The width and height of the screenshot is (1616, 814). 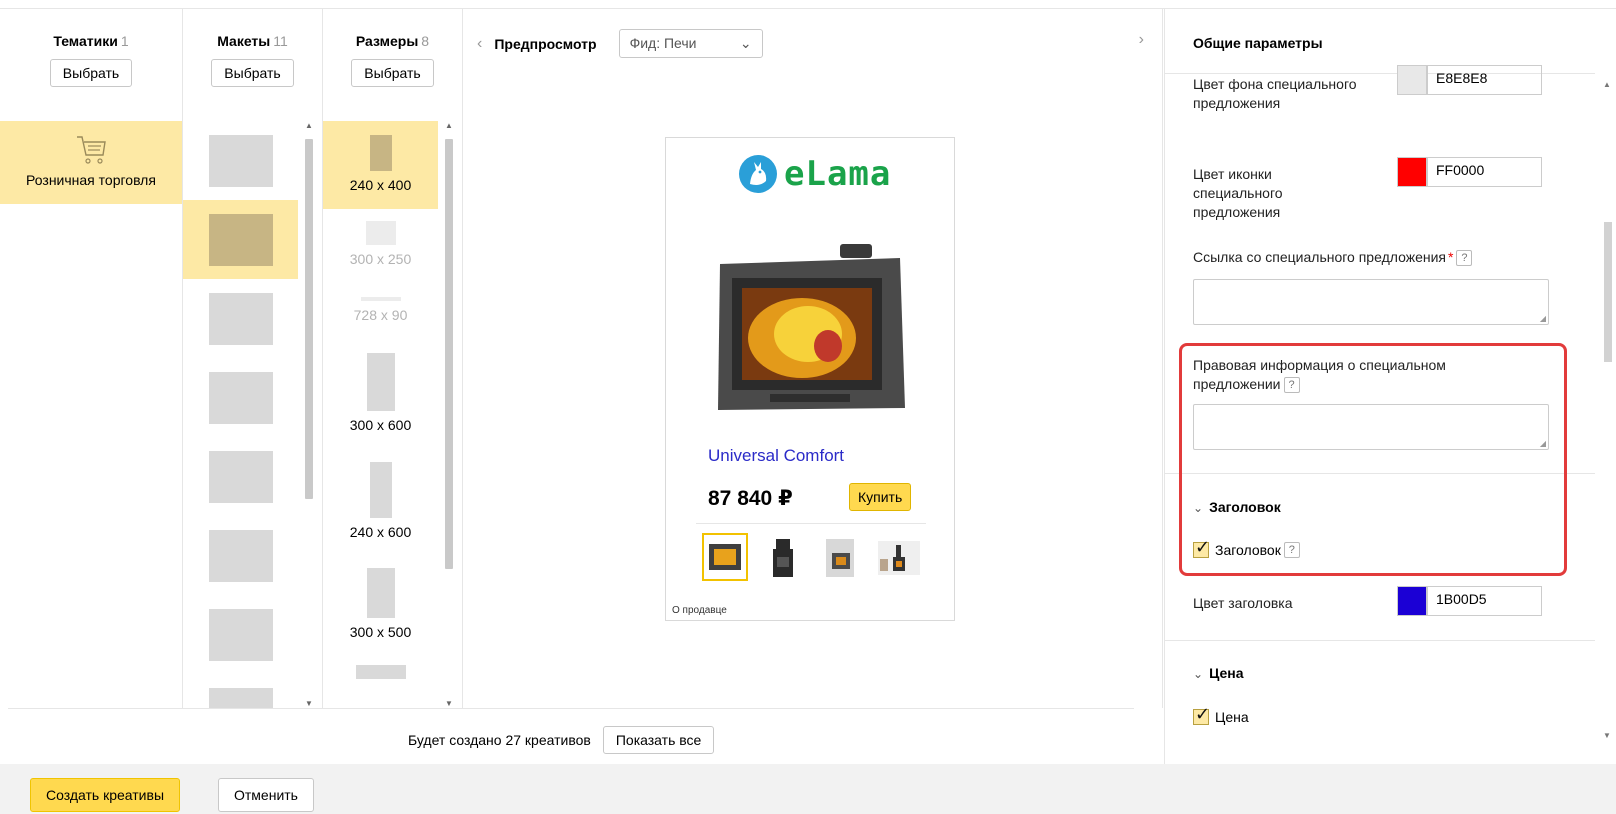 What do you see at coordinates (280, 41) in the screenshot?
I see `layouts-count: 11` at bounding box center [280, 41].